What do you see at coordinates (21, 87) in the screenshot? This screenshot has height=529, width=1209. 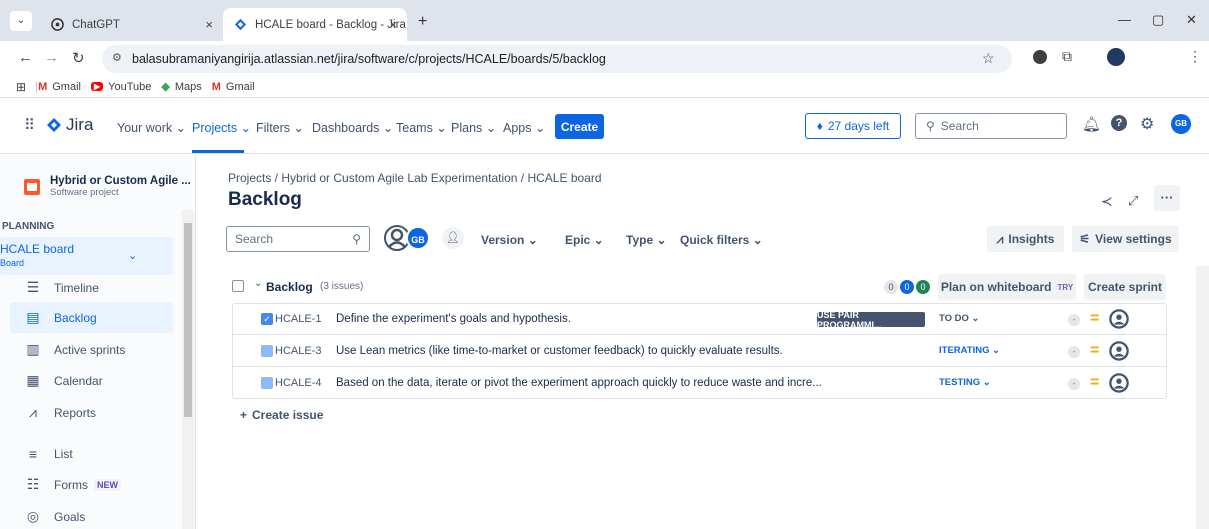 I see `apps-grid-icon: ⊞` at bounding box center [21, 87].